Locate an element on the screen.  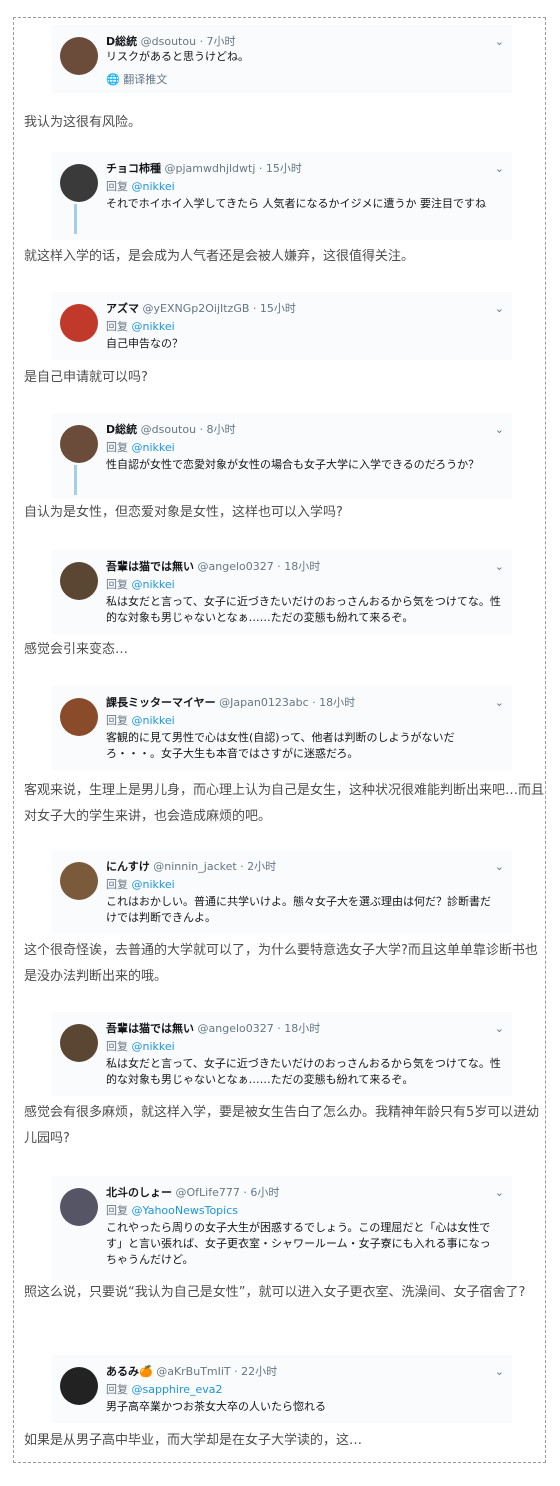
translation-text: 就这样入学的话，是会成为人气者还是会被人嫌弃，这很值得关注。 is located at coordinates (219, 256).